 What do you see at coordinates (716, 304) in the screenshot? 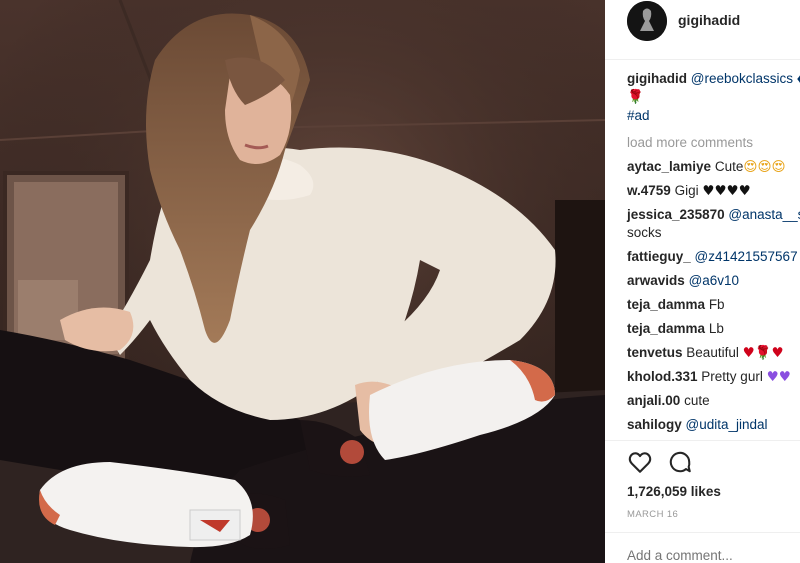
I see `comment-text: Fb` at bounding box center [716, 304].